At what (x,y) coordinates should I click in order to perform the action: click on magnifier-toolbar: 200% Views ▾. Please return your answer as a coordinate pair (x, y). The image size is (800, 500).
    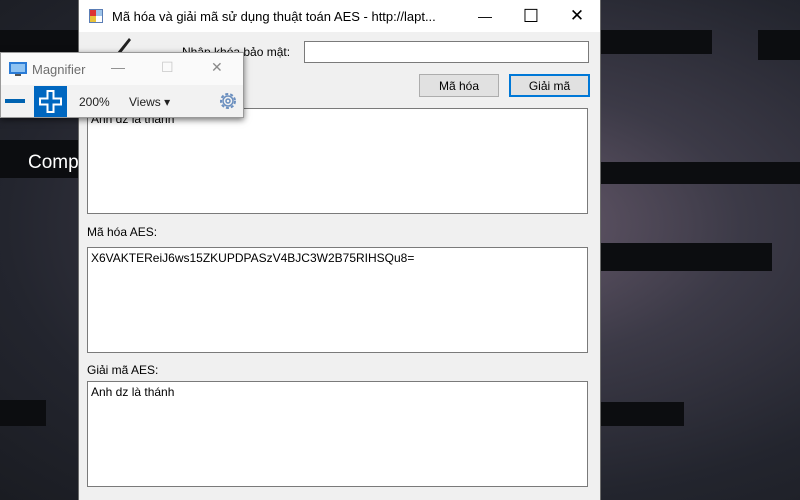
    Looking at the image, I should click on (122, 101).